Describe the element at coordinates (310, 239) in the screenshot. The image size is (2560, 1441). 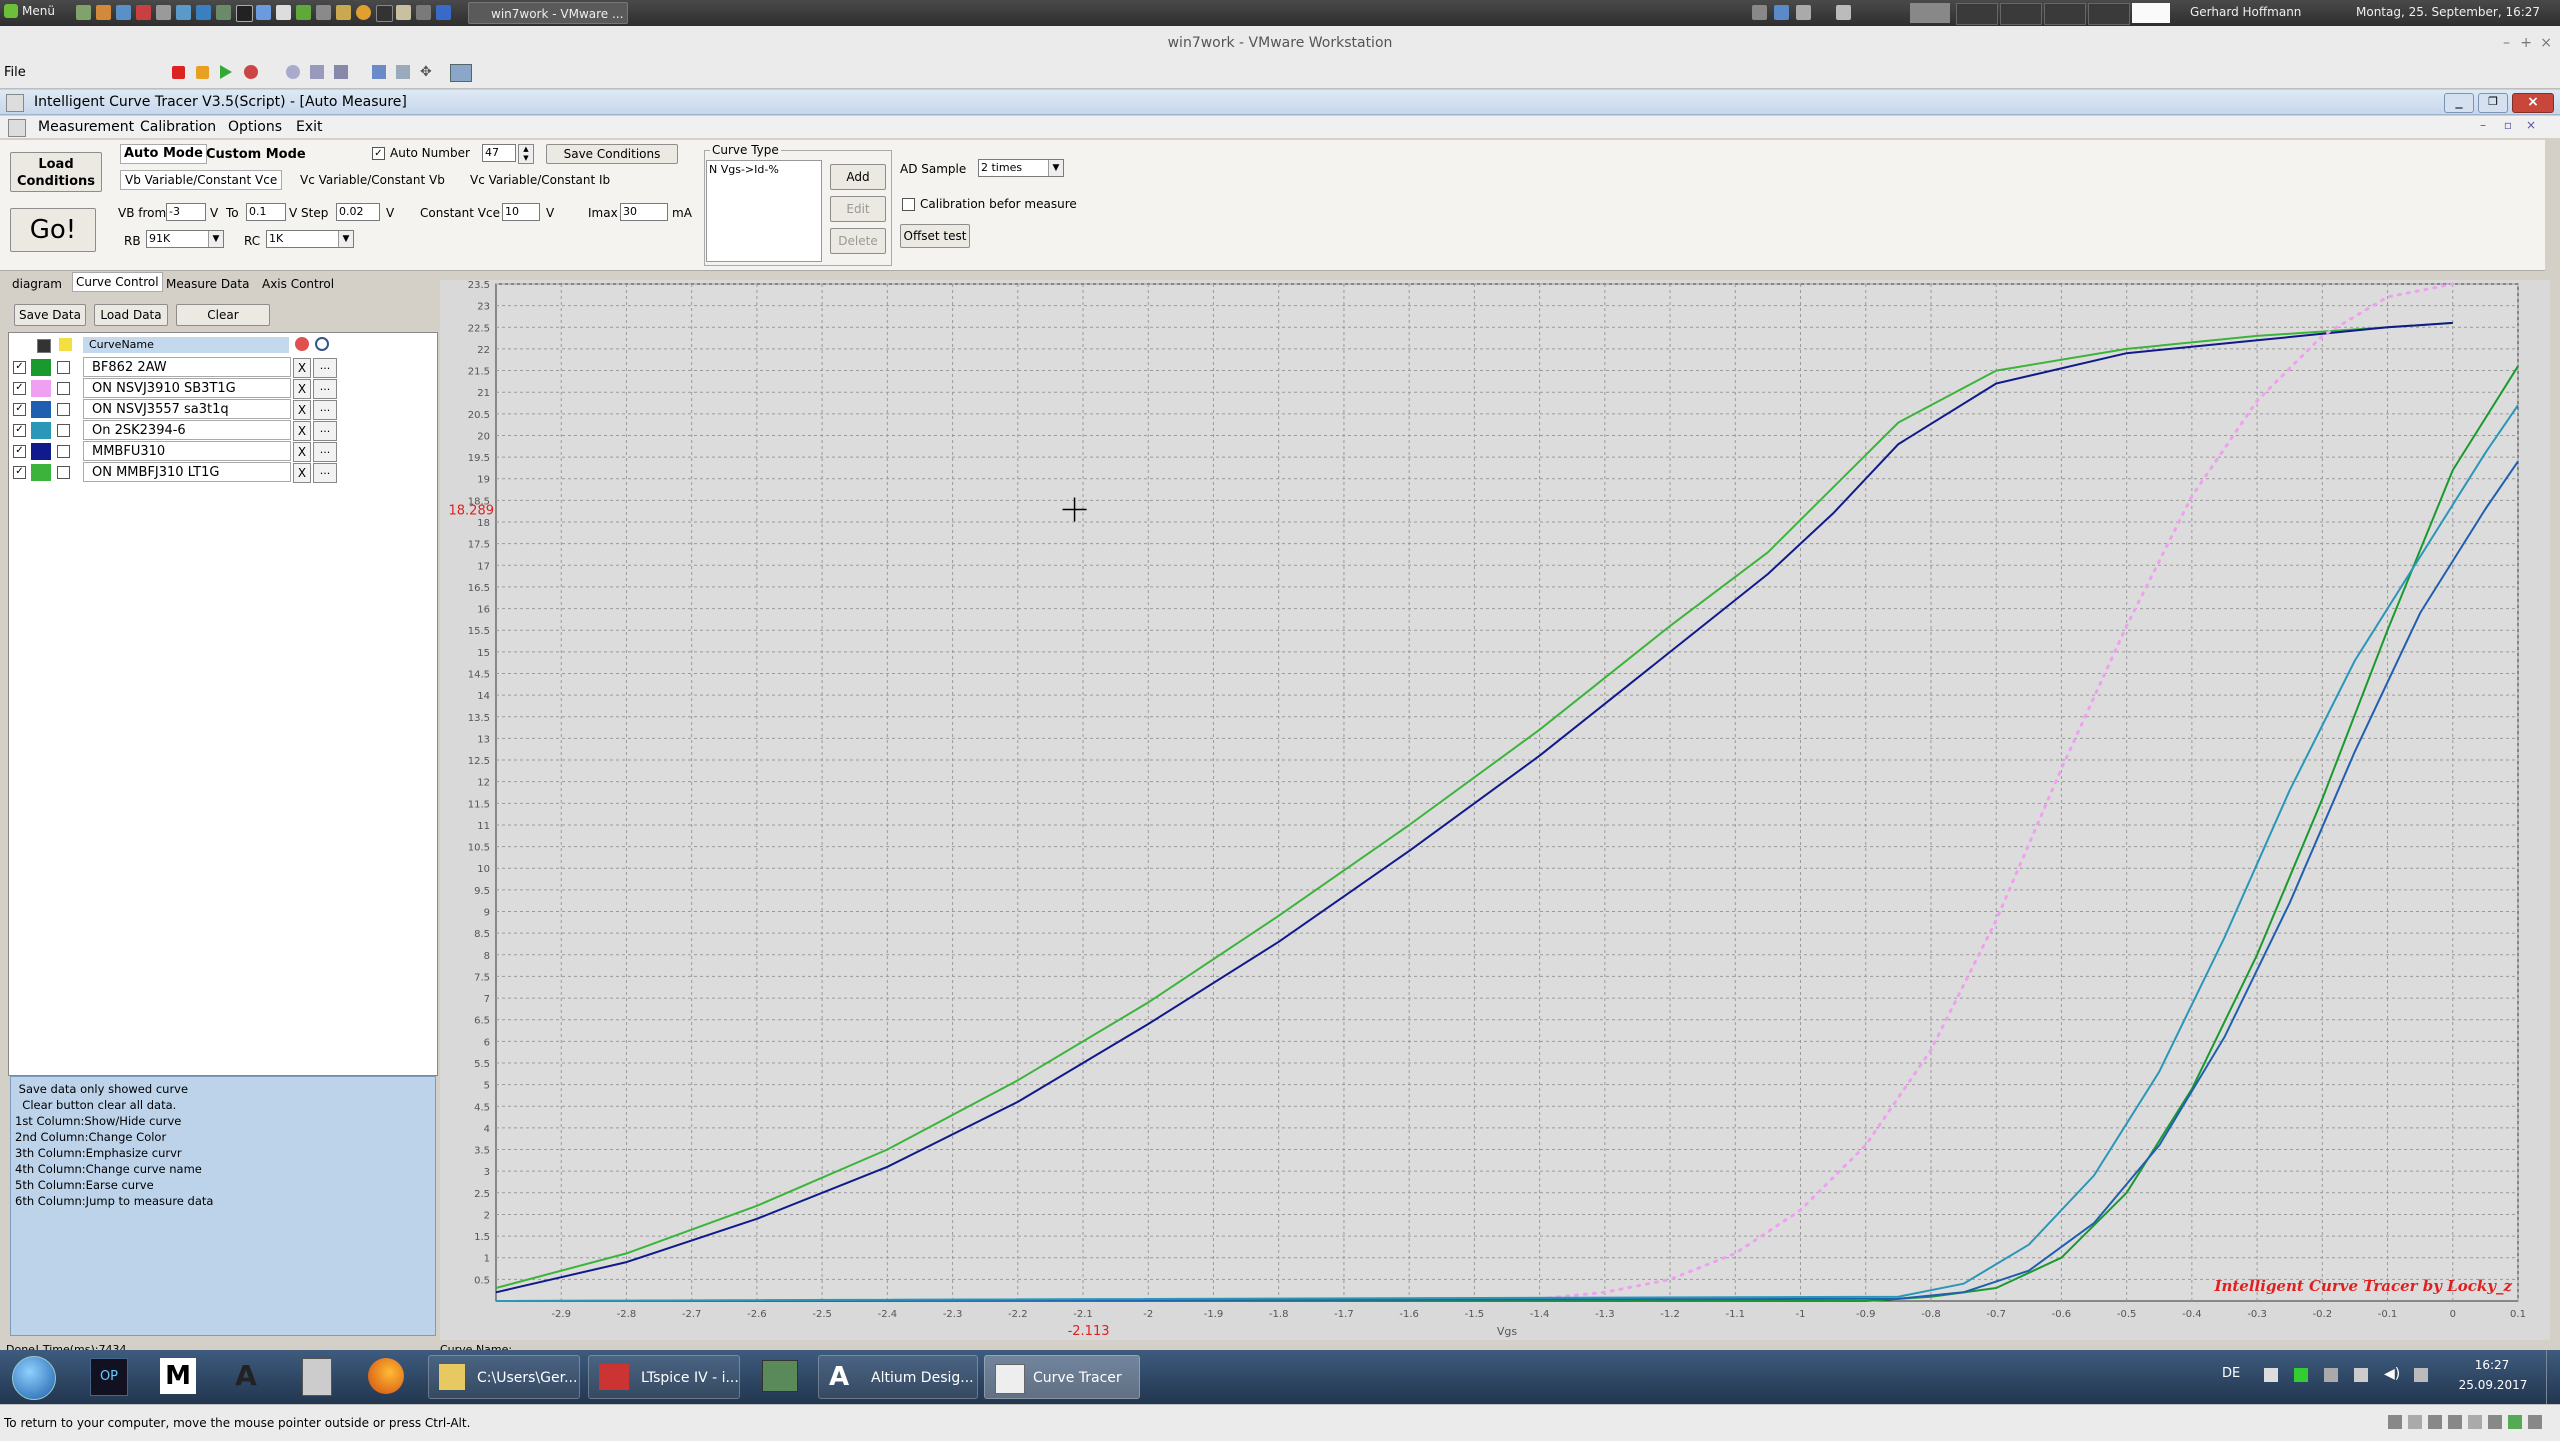
I see `rc-select: 1K ▼` at that location.